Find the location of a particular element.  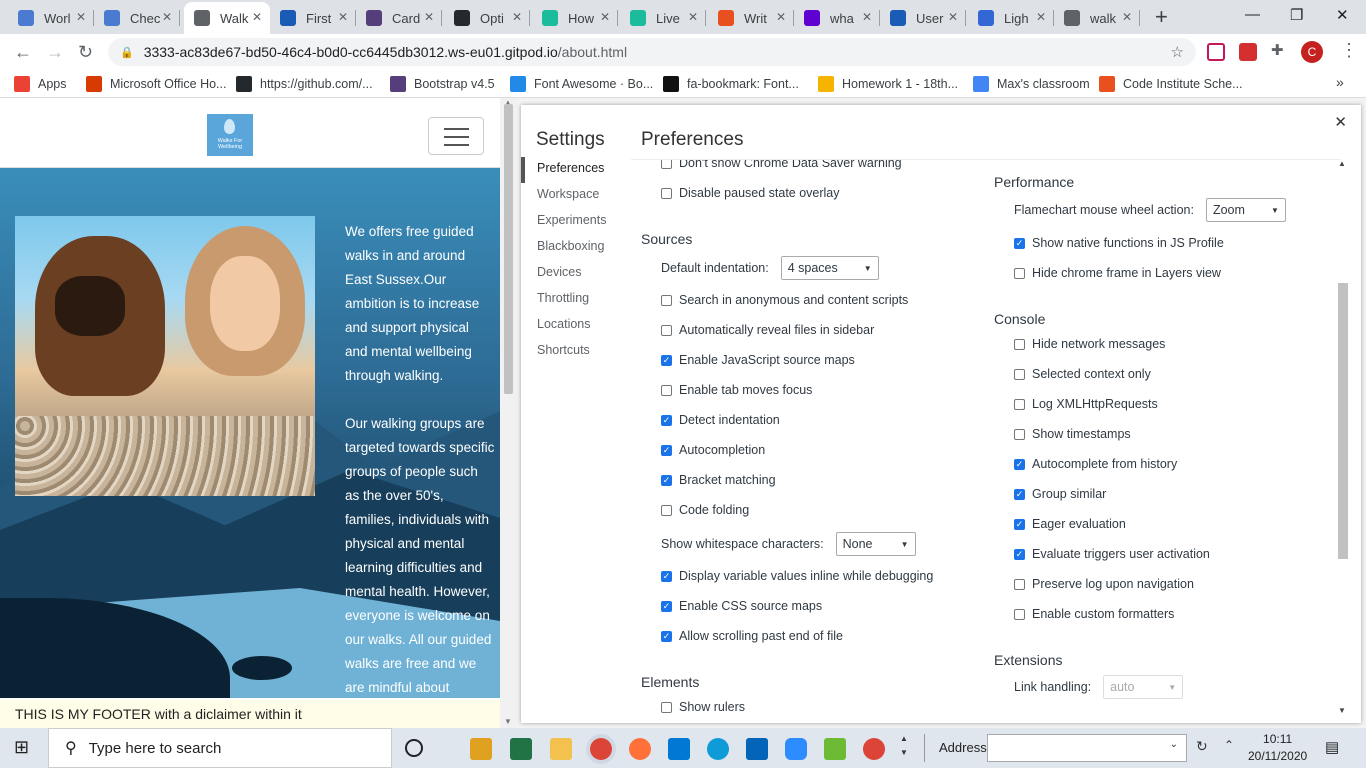

excel-icon is located at coordinates (521, 749).